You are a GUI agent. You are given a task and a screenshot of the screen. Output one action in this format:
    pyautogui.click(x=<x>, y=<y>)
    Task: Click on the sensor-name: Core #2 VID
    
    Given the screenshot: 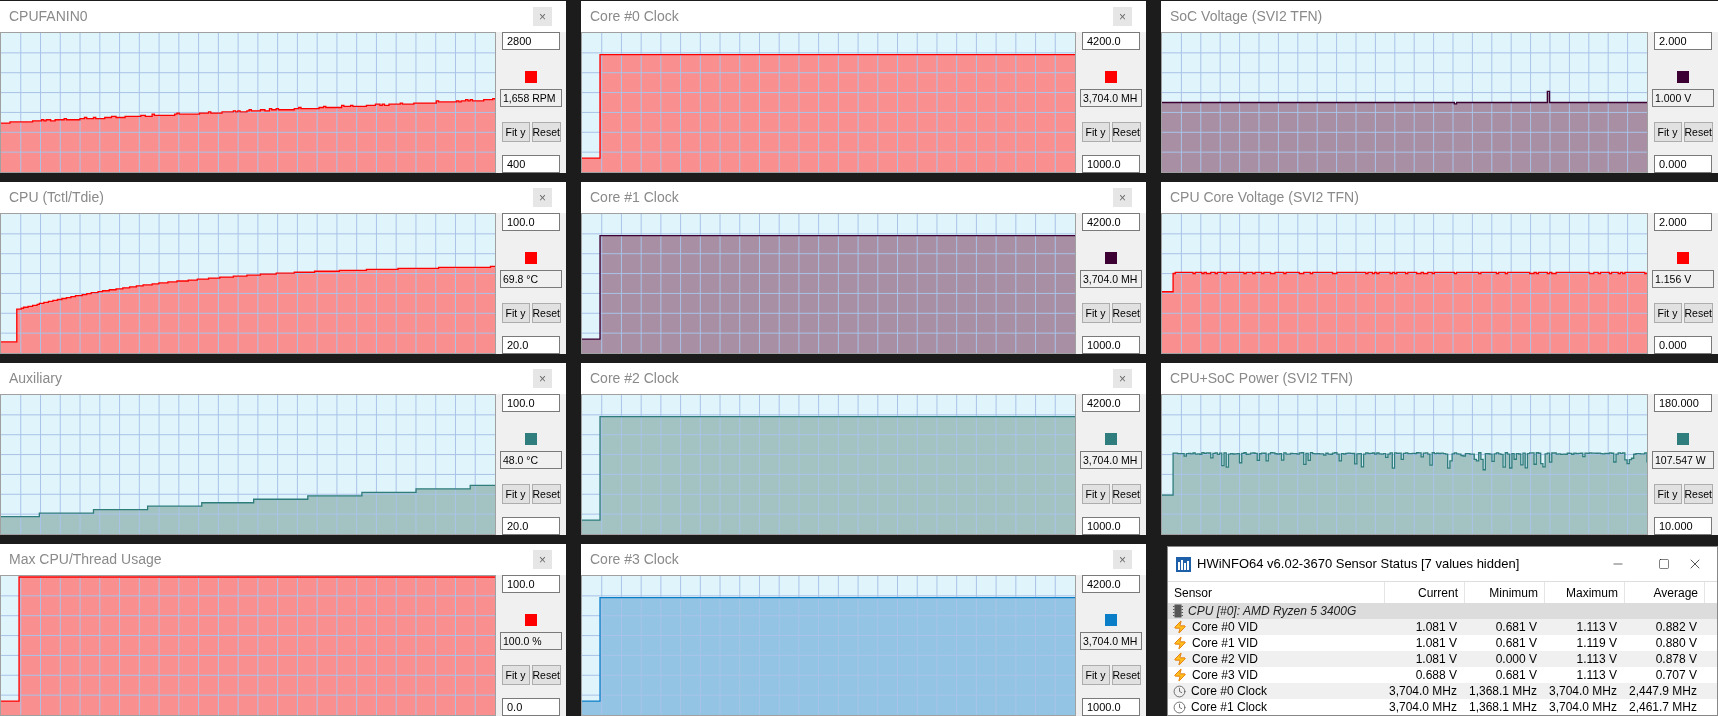 What is the action you would take?
    pyautogui.click(x=1225, y=659)
    